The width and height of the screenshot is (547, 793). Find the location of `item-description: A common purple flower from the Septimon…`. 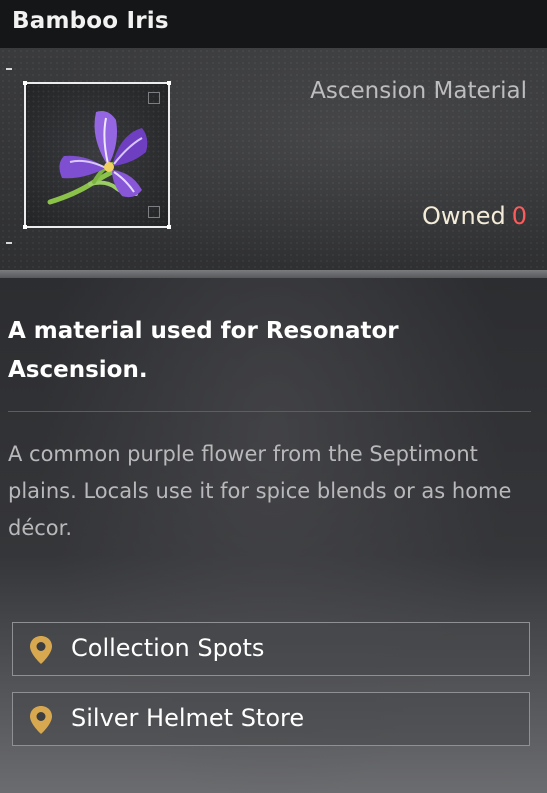

item-description: A common purple flower from the Septimon… is located at coordinates (260, 491).